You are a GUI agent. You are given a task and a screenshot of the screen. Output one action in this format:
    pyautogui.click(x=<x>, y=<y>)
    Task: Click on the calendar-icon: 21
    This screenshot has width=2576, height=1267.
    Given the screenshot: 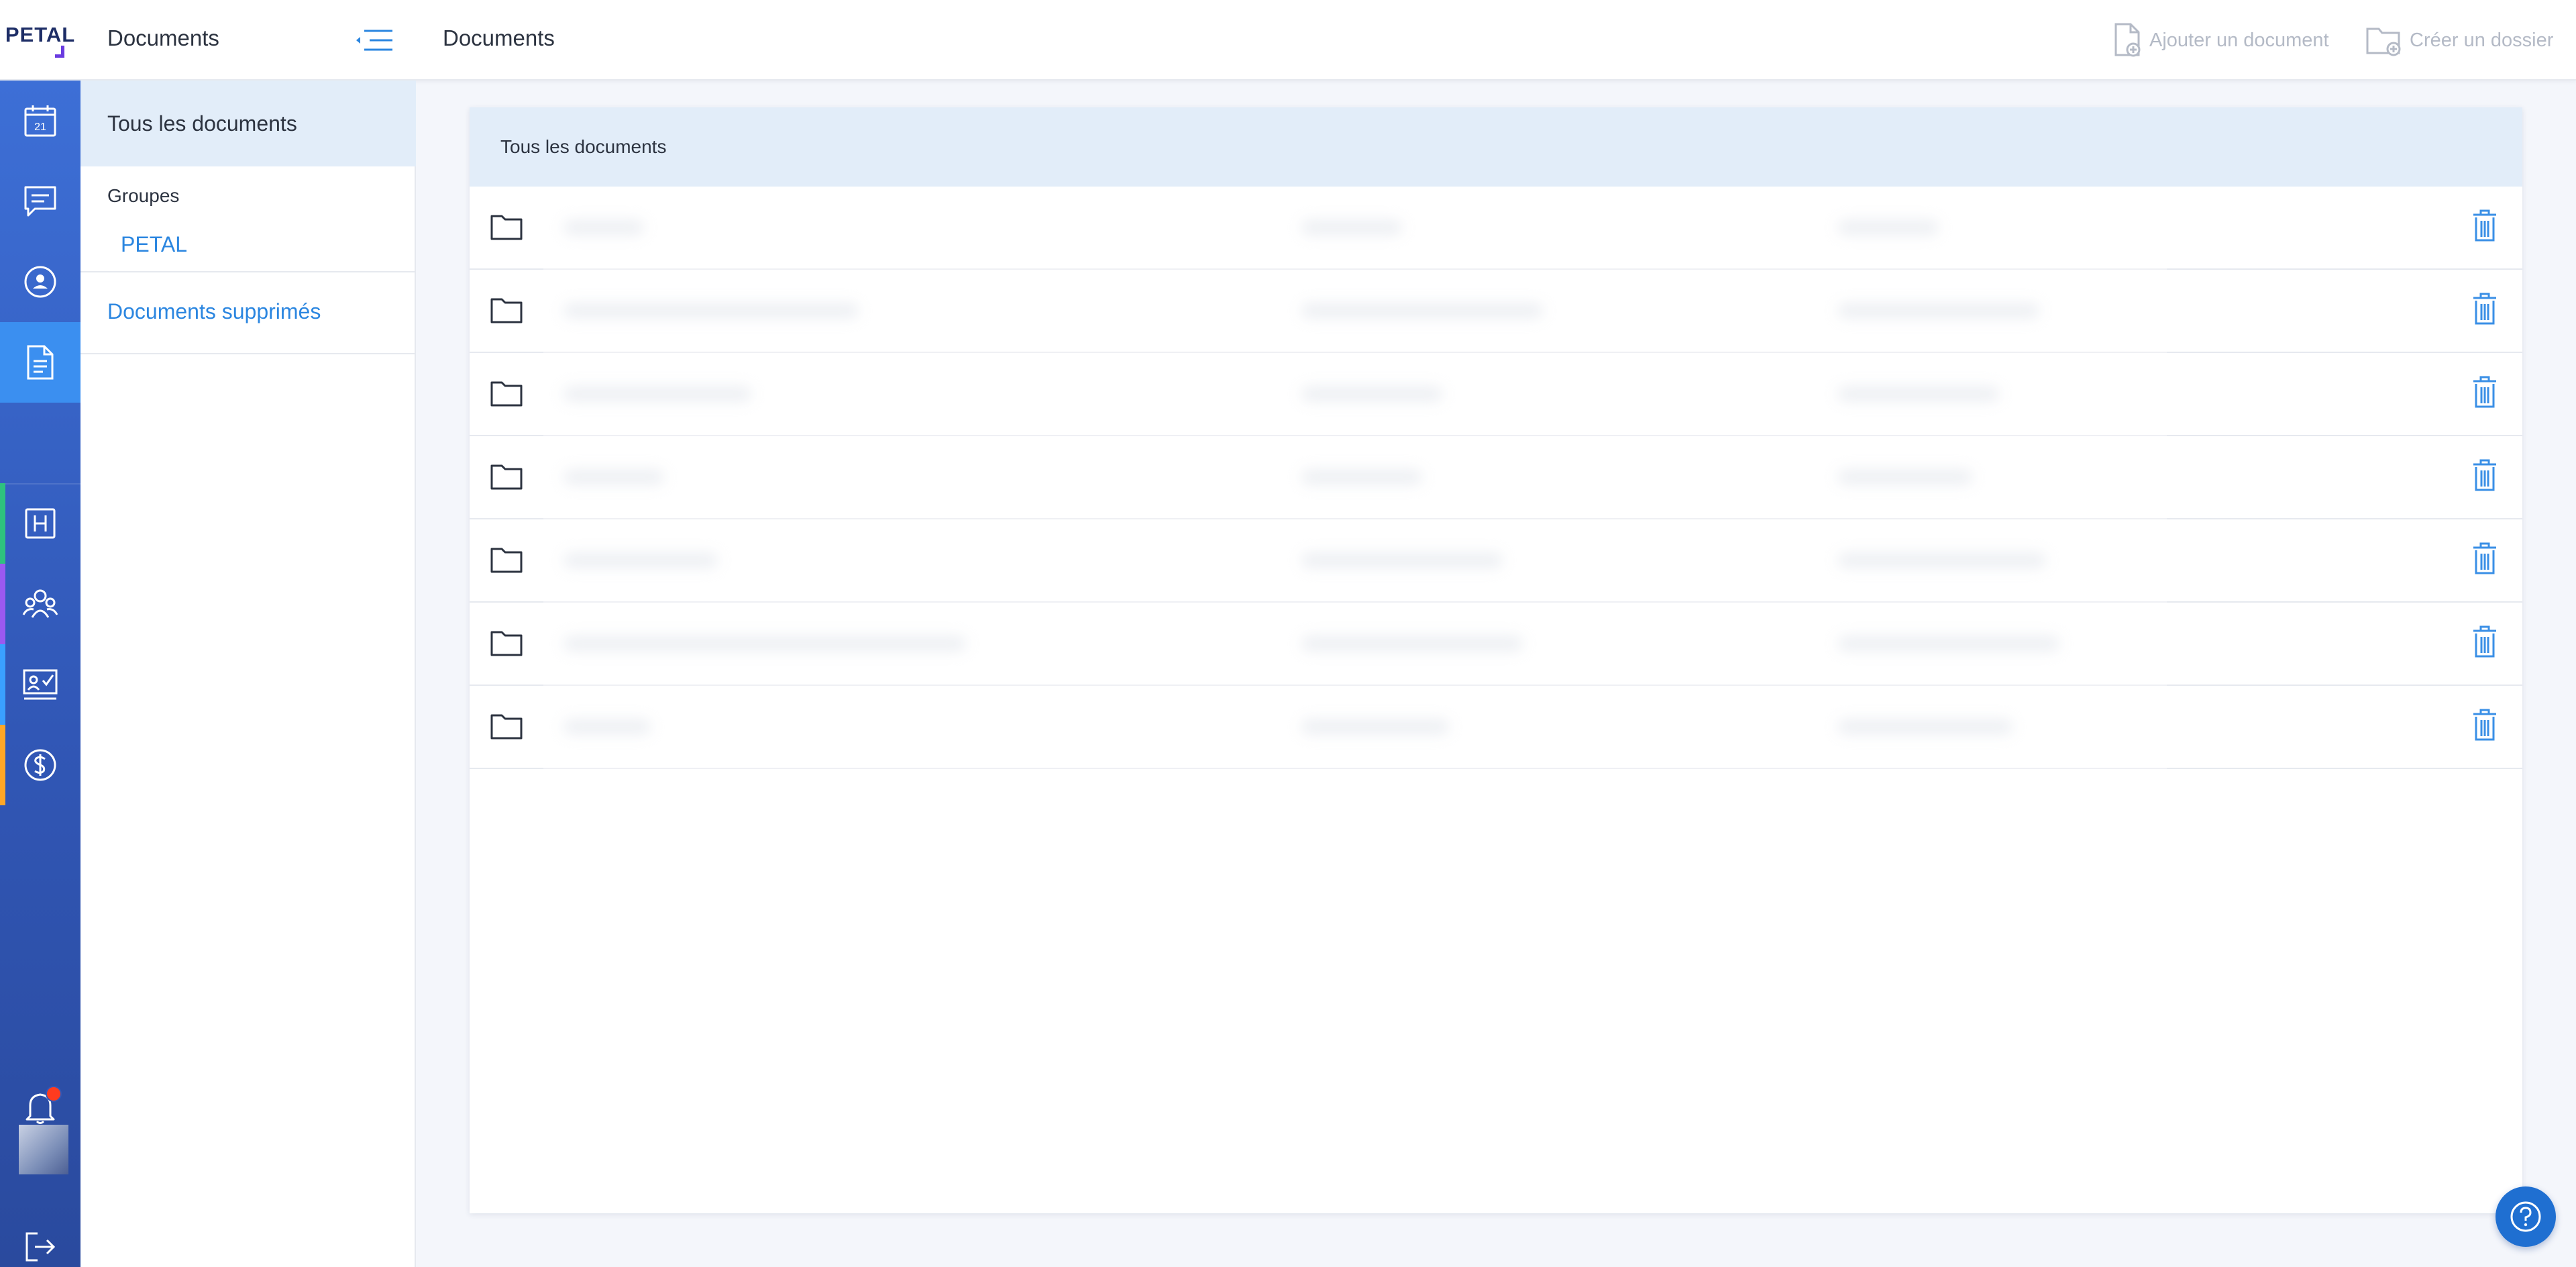 What is the action you would take?
    pyautogui.click(x=40, y=121)
    